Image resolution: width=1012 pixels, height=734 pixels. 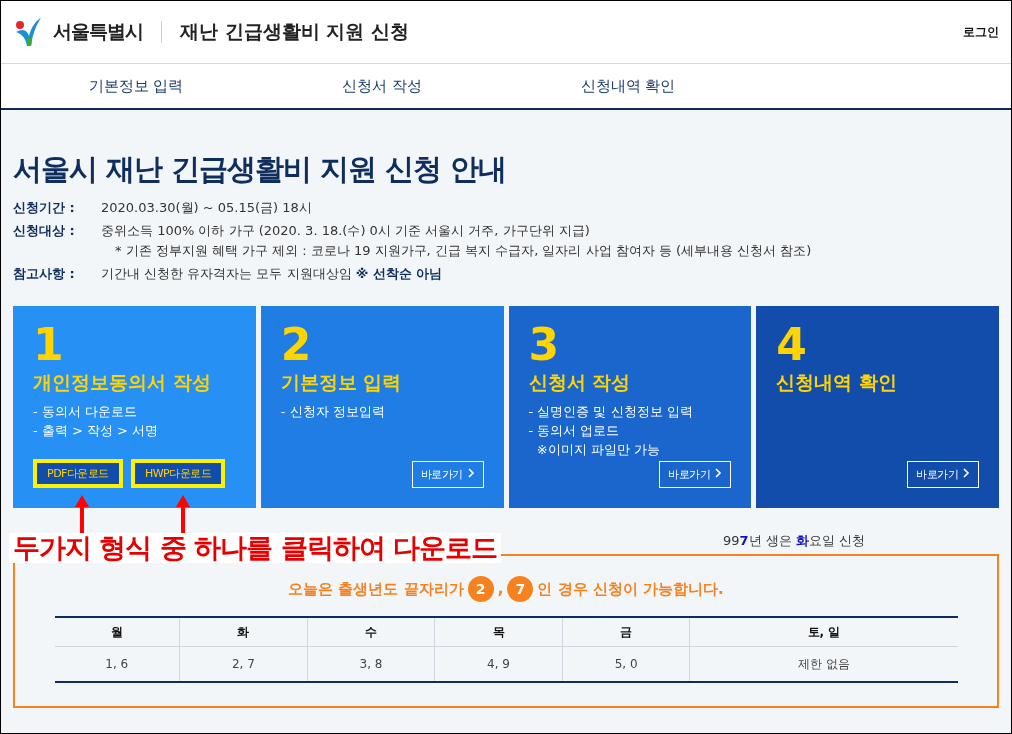 What do you see at coordinates (44, 231) in the screenshot?
I see `info-label: 신청대상 :` at bounding box center [44, 231].